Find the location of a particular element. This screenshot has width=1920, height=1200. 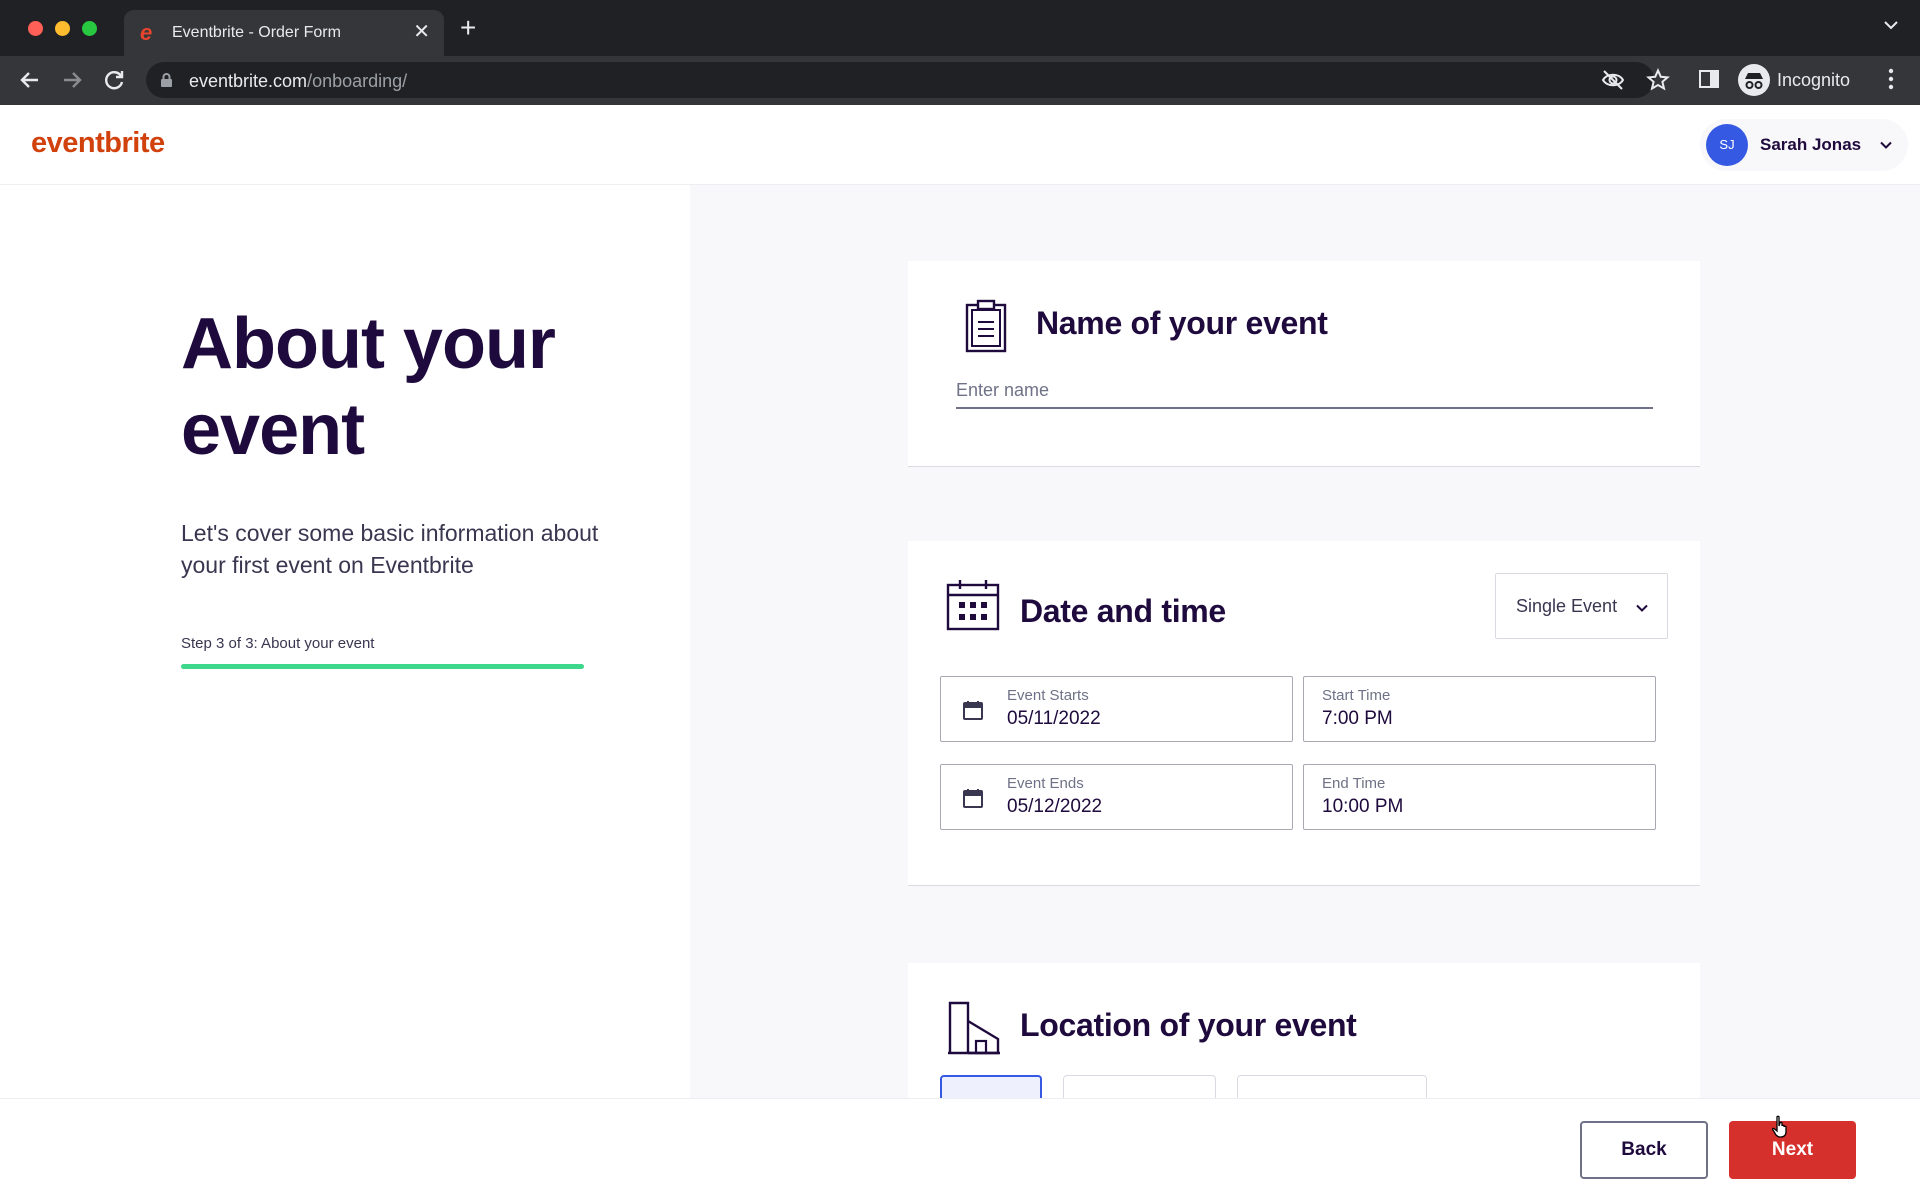

browser-tab: e Eventbrite - Order Form ✕ is located at coordinates (284, 33).